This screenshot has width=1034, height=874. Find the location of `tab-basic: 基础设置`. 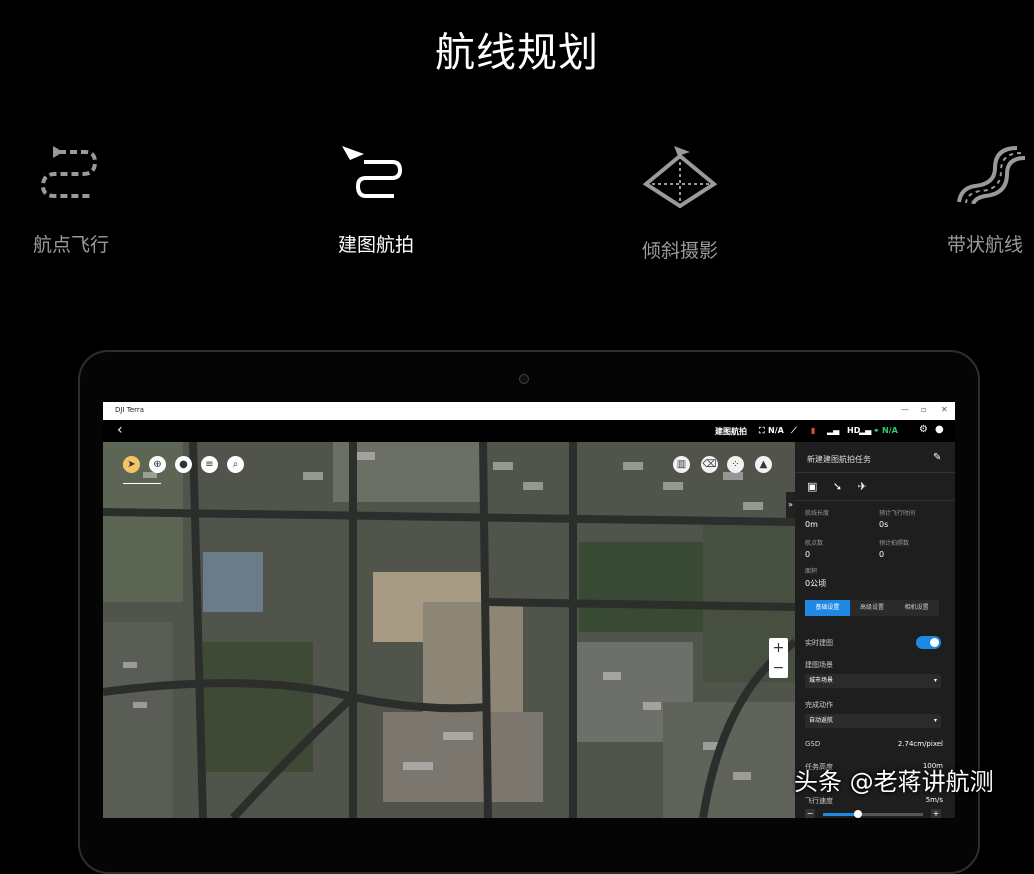

tab-basic: 基础设置 is located at coordinates (827, 608).